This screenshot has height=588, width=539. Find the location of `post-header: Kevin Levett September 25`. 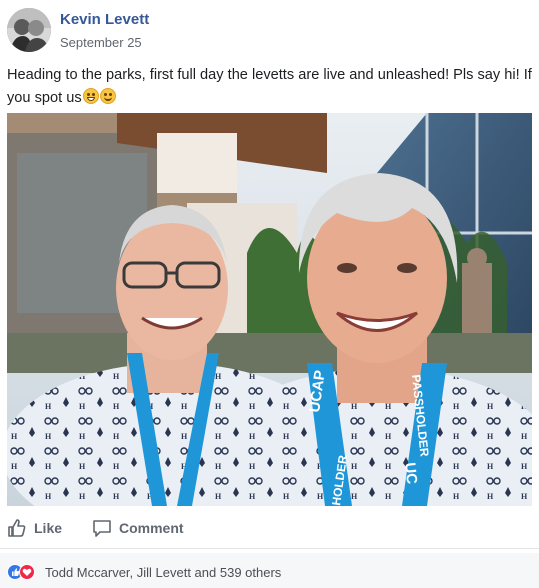

post-header: Kevin Levett September 25 is located at coordinates (157, 31).